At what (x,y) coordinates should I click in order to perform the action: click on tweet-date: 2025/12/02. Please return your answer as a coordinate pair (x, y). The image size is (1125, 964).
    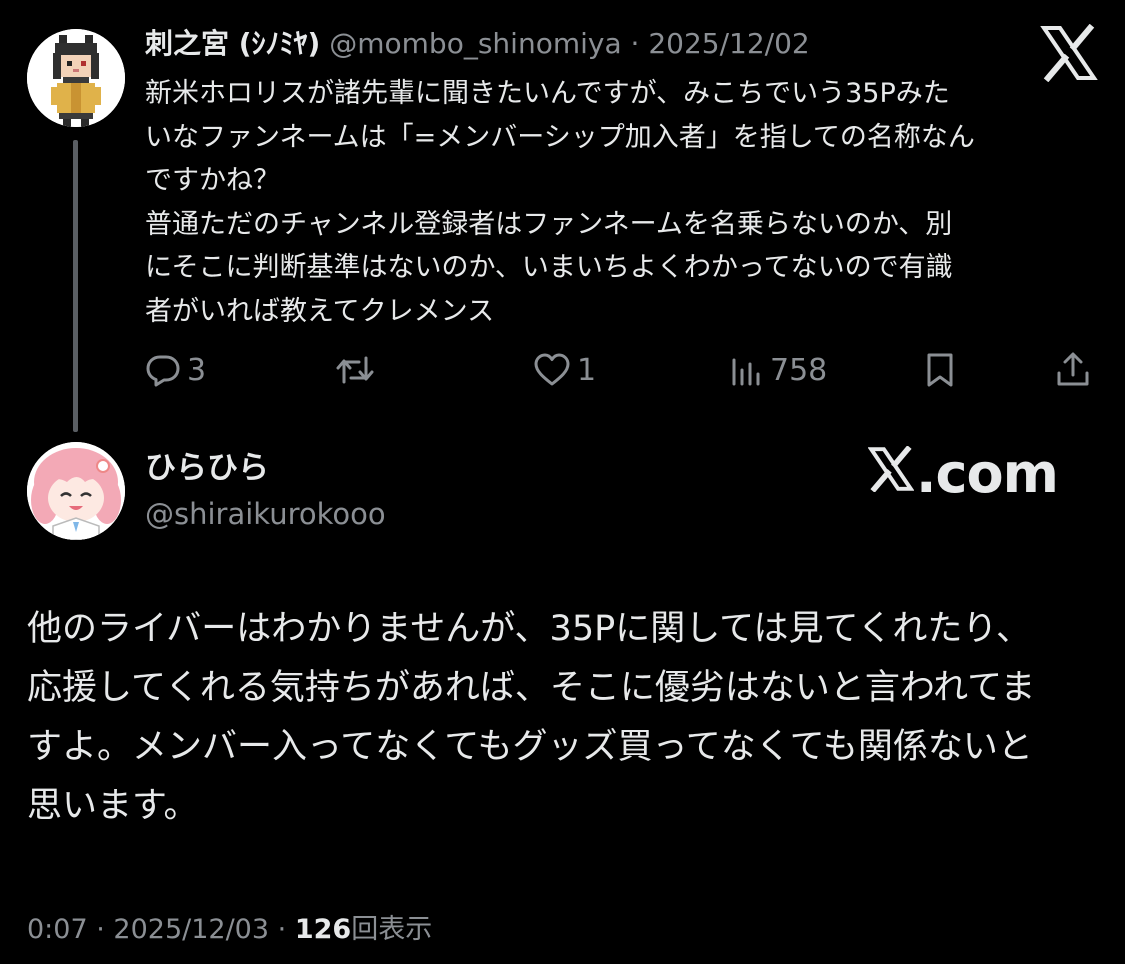
    Looking at the image, I should click on (728, 43).